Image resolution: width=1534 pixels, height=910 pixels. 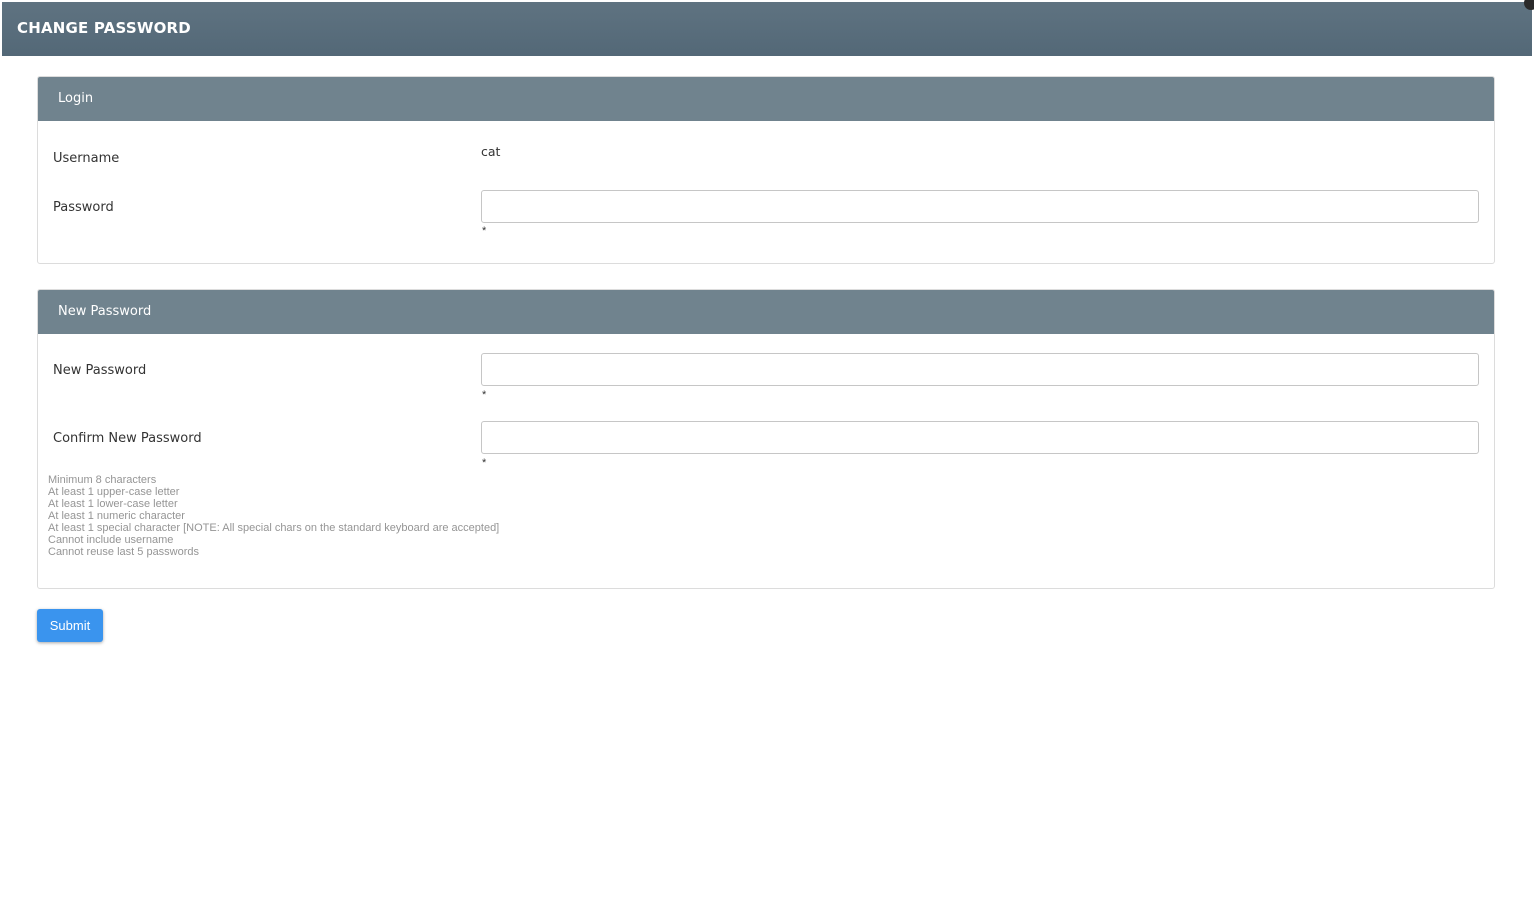 I want to click on confirm-password-label: Confirm New Password, so click(x=127, y=438).